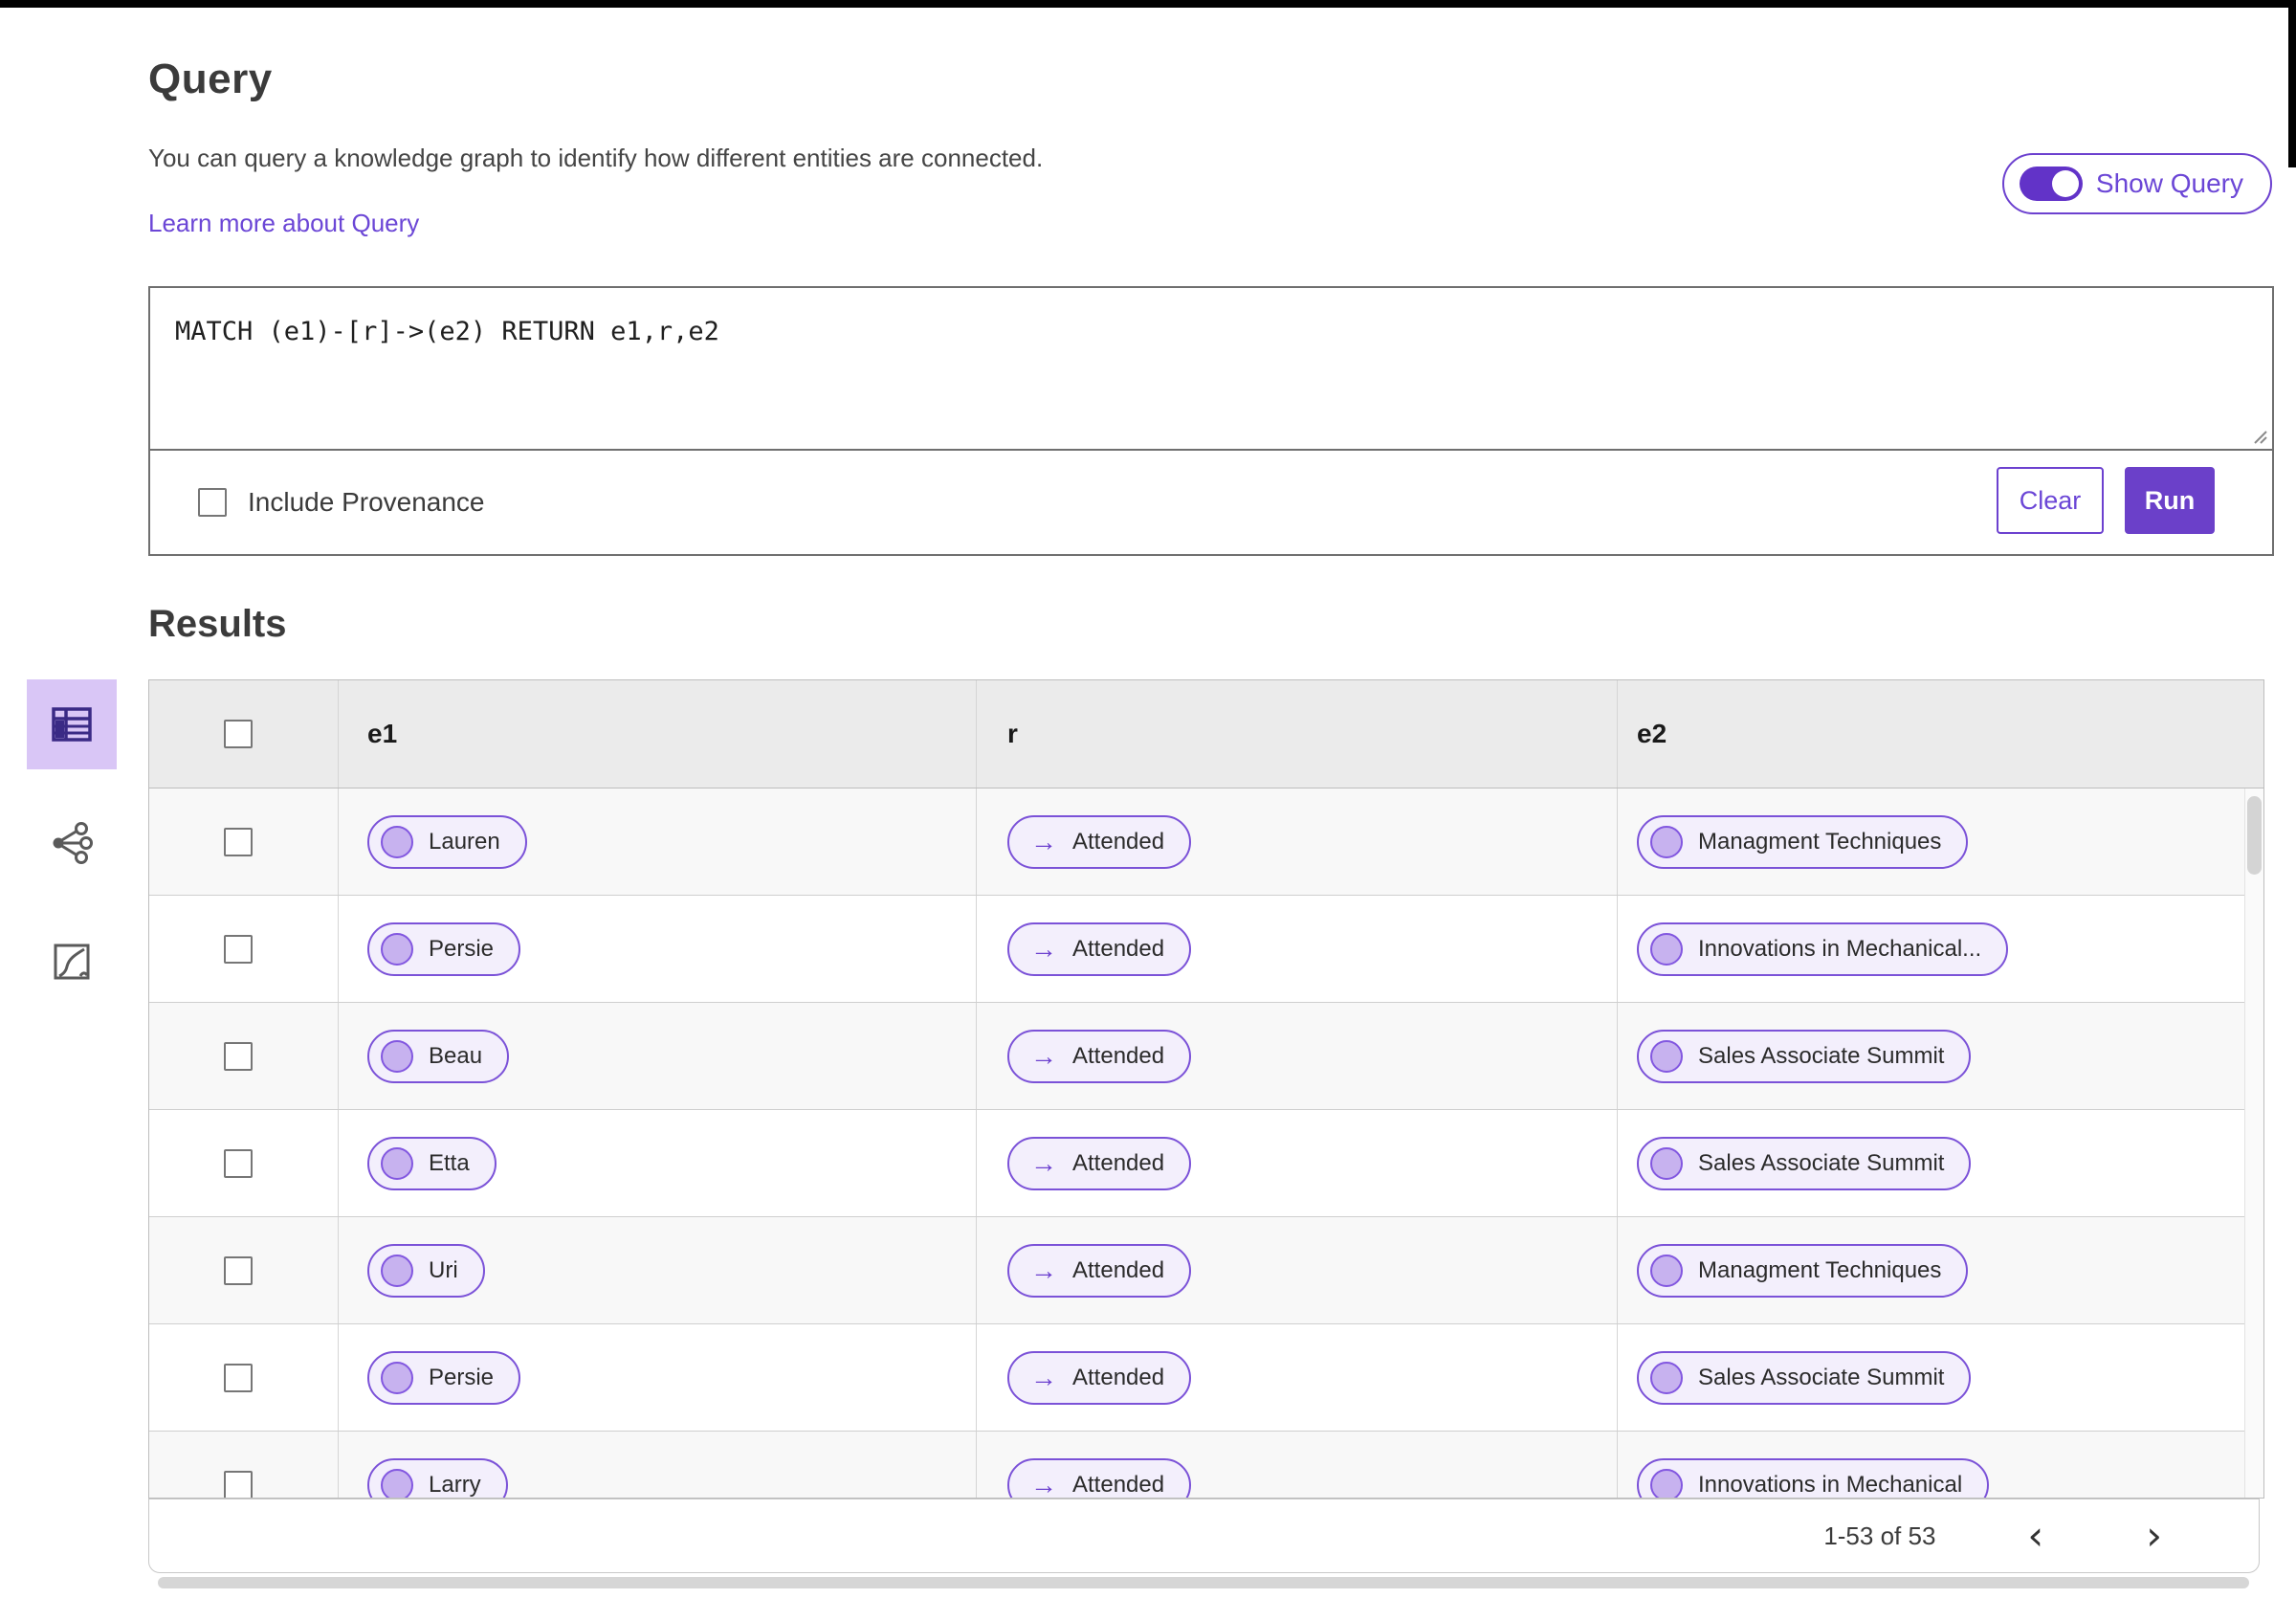 This screenshot has width=2296, height=1599. I want to click on table-row: Etta → Attended Sales Associate Summit, so click(1206, 1163).